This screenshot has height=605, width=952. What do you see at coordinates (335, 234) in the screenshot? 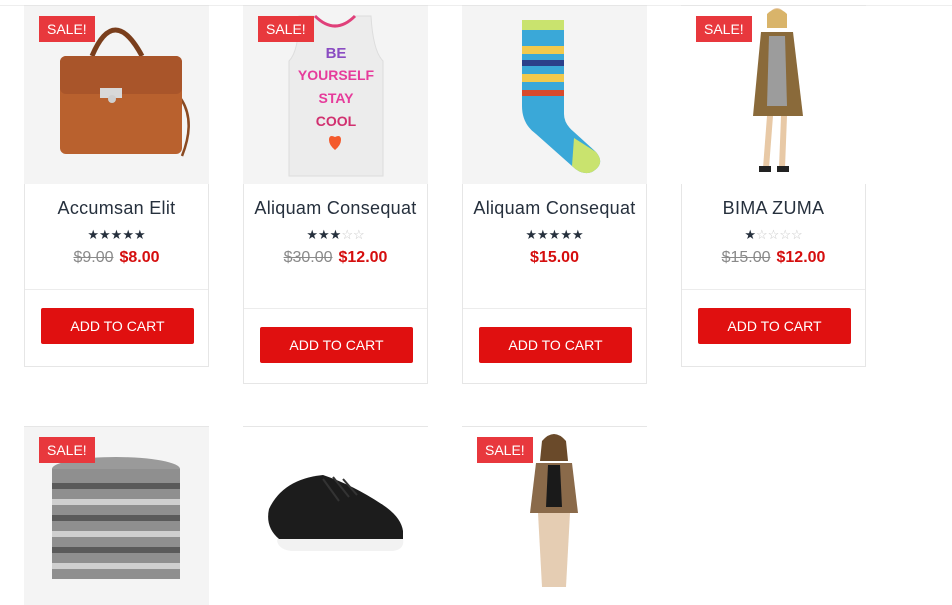
I see `rating-stars: ★★★☆☆` at bounding box center [335, 234].